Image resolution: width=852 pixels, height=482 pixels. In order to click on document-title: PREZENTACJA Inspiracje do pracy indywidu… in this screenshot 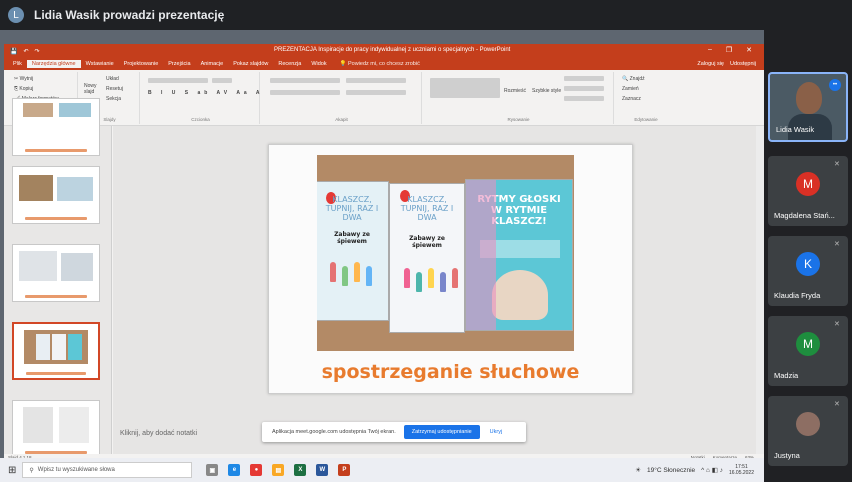, I will do `click(392, 50)`.